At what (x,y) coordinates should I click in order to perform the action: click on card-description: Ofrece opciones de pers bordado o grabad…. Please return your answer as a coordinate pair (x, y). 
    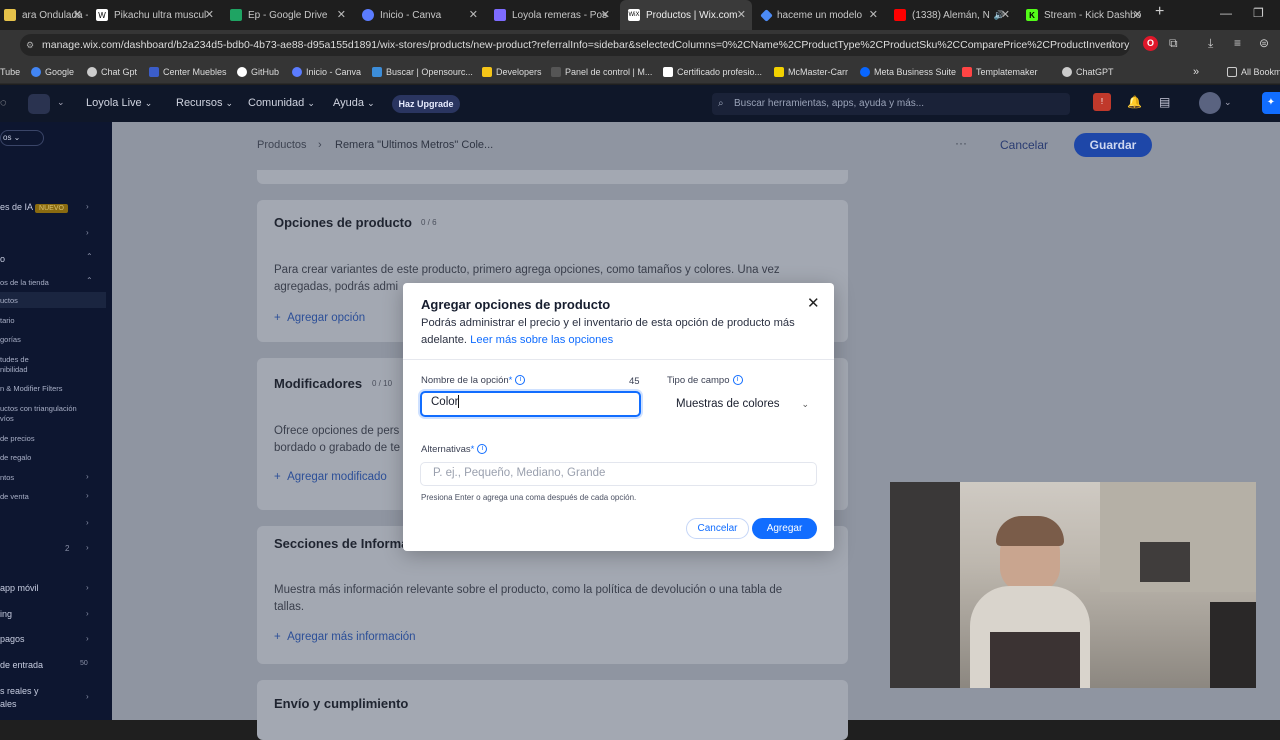
    Looking at the image, I should click on (337, 439).